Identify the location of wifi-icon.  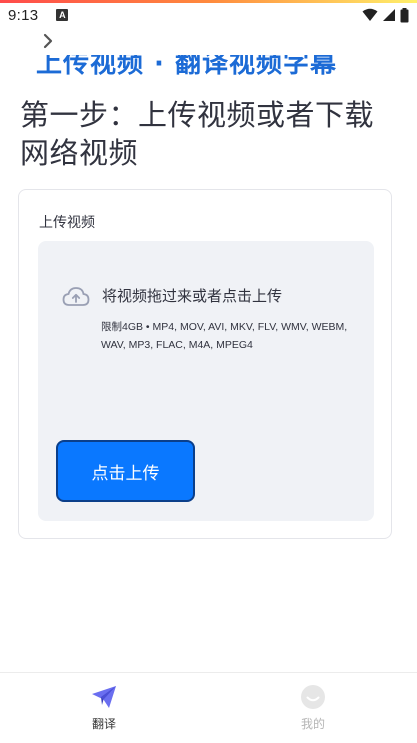
(370, 14).